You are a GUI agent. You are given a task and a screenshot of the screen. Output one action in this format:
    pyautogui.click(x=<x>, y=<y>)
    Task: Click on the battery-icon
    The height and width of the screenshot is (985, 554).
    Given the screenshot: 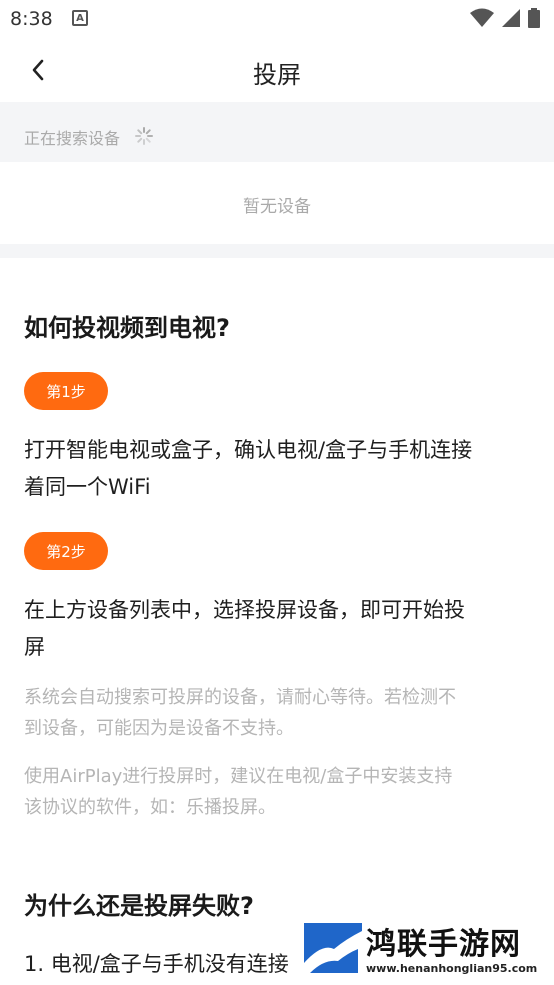 What is the action you would take?
    pyautogui.click(x=534, y=18)
    